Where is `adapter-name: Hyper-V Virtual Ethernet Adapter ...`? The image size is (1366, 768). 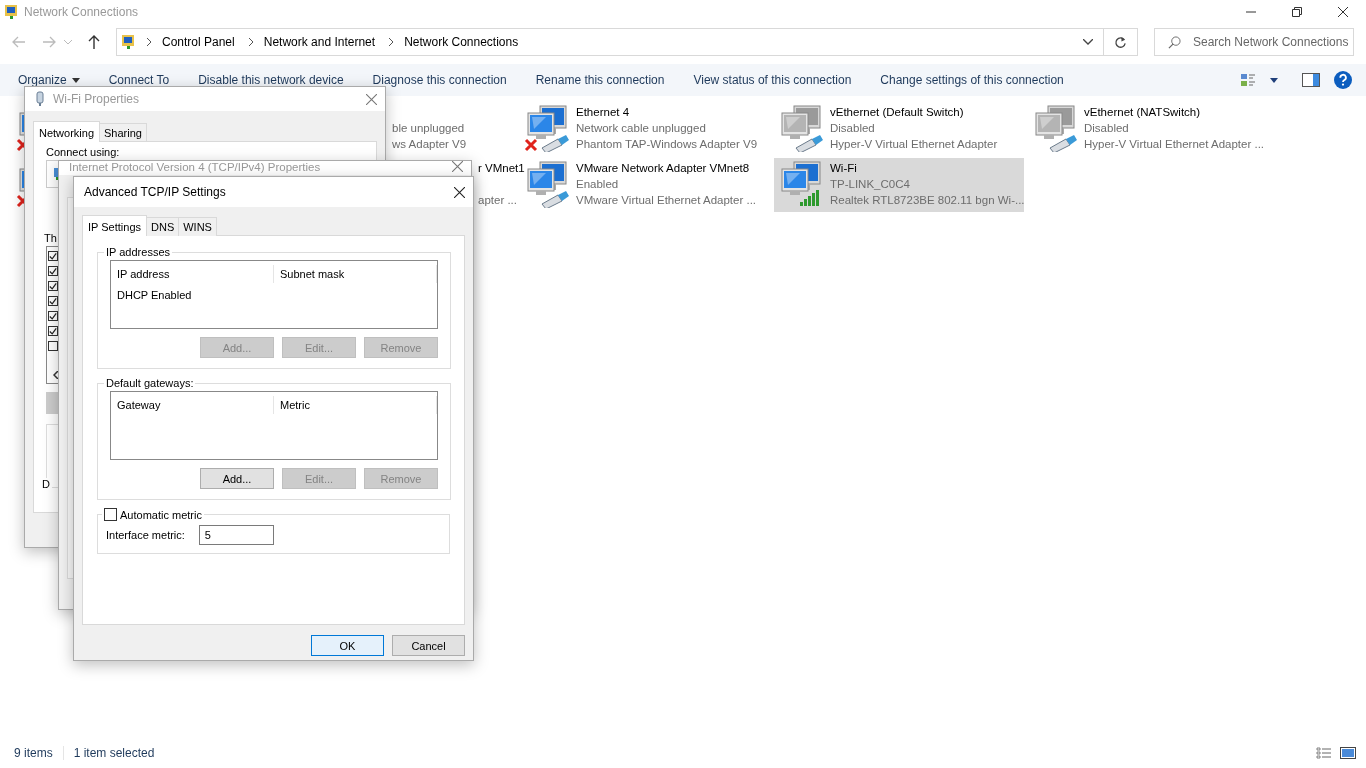
adapter-name: Hyper-V Virtual Ethernet Adapter ... is located at coordinates (1174, 144).